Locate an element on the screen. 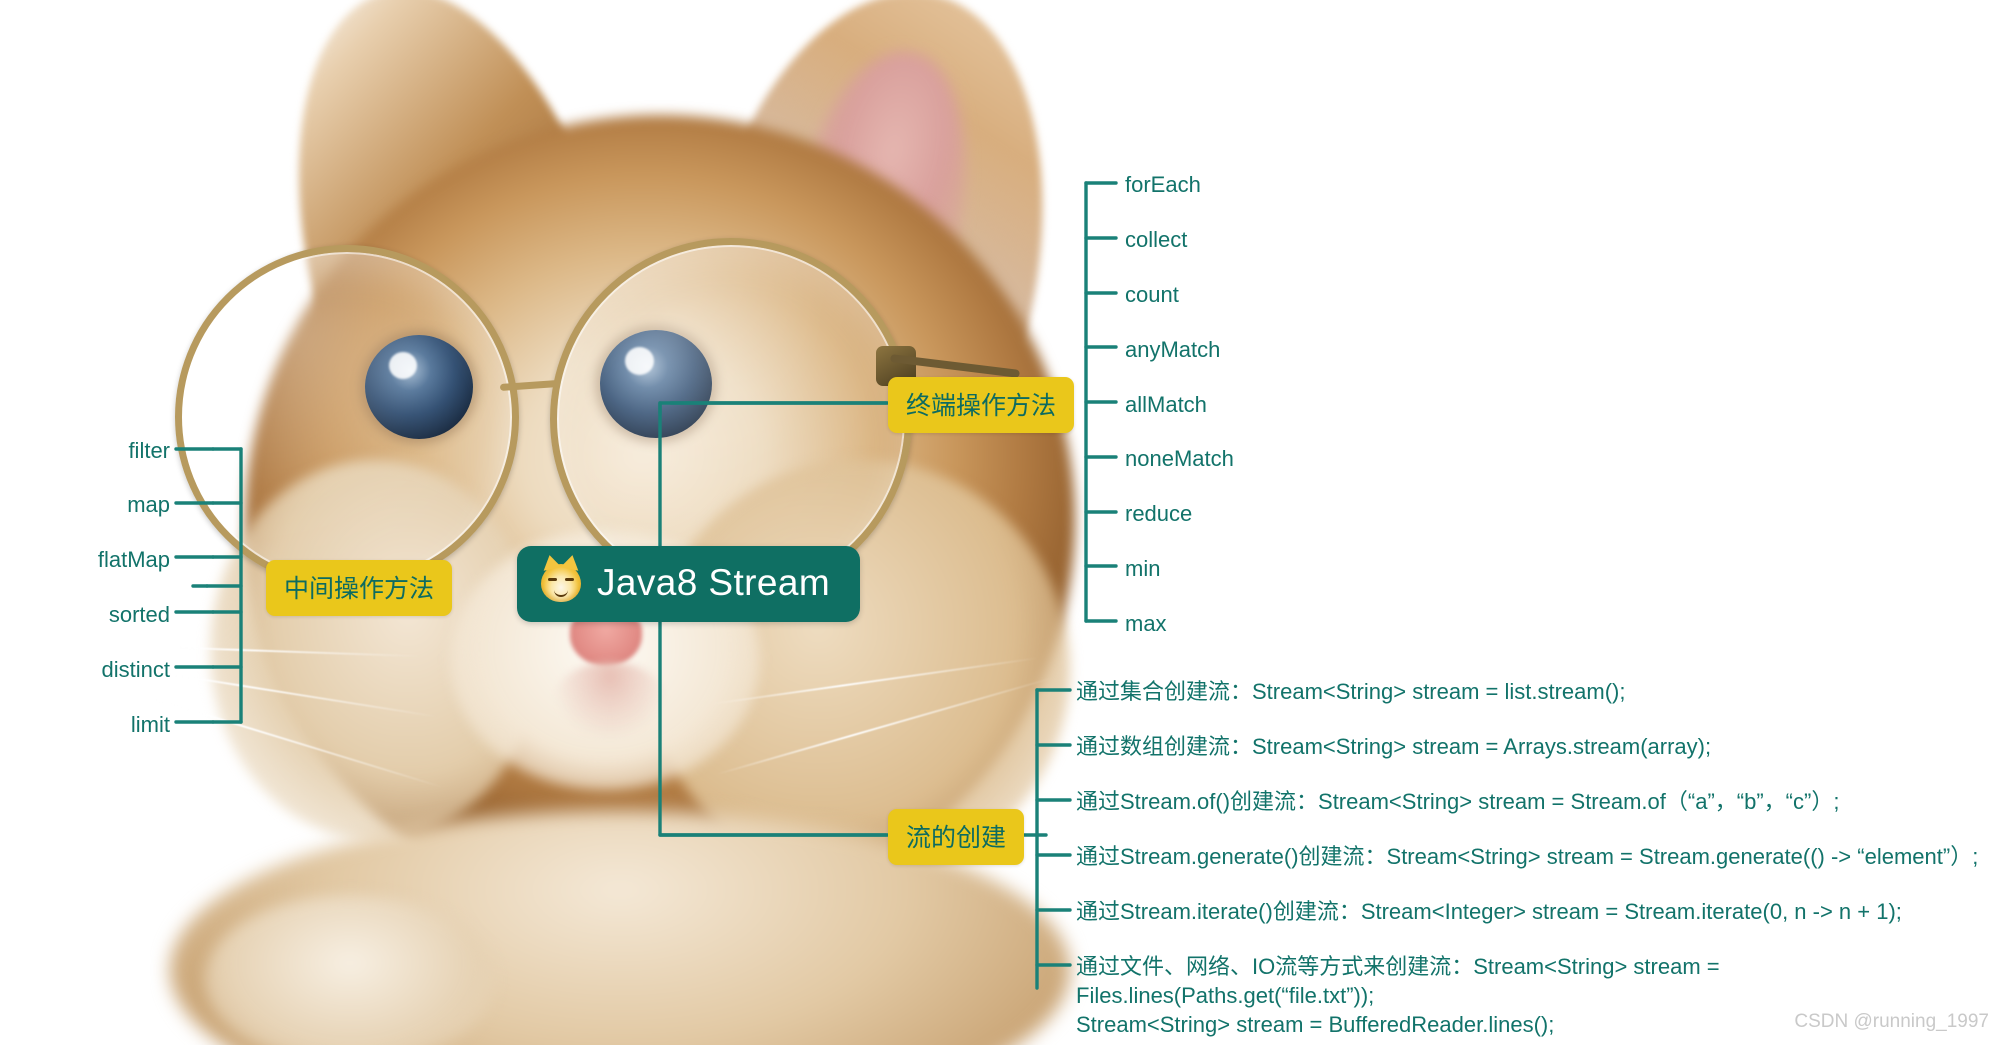 The height and width of the screenshot is (1045, 2003). leaf-allmatch: allMatch is located at coordinates (1166, 404).